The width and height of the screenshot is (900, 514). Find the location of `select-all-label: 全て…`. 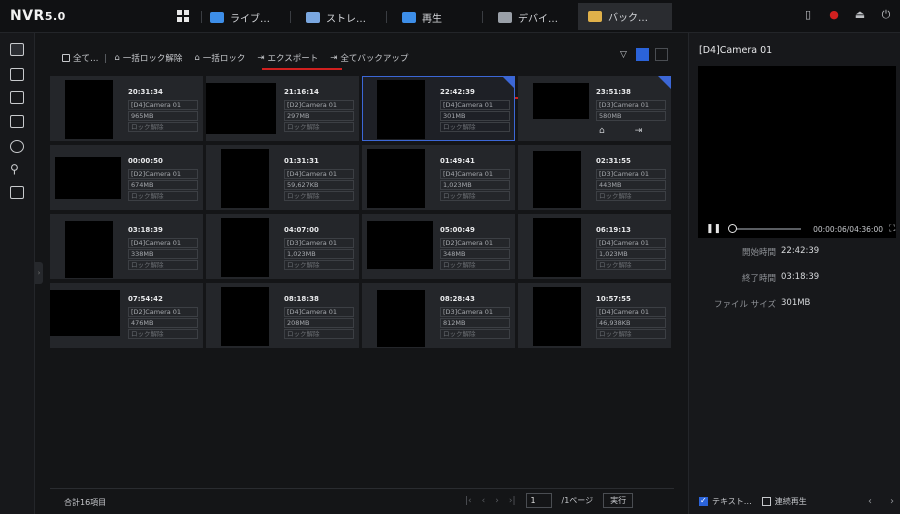

select-all-label: 全て… is located at coordinates (86, 59).